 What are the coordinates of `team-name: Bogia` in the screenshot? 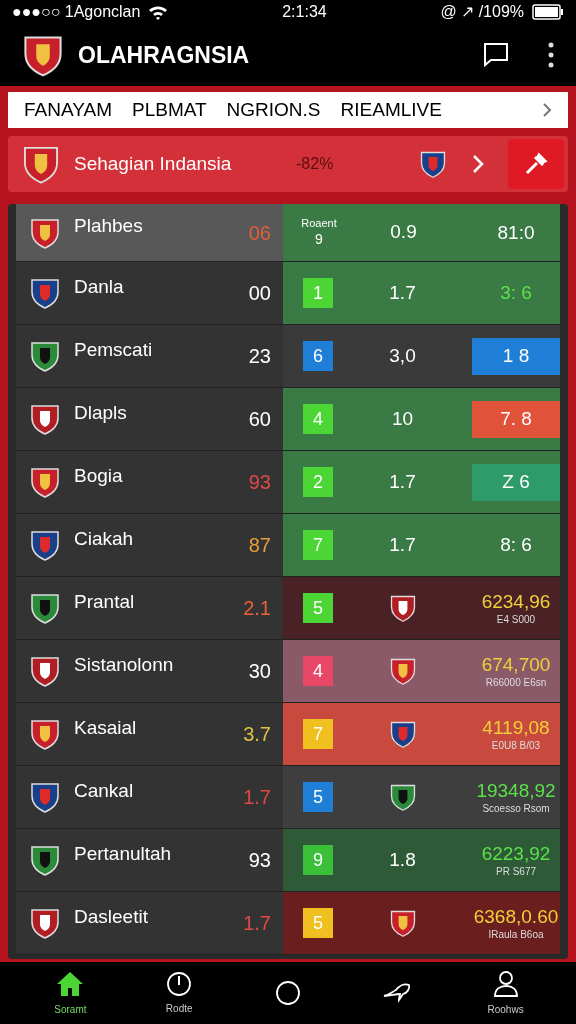 It's located at (99, 475).